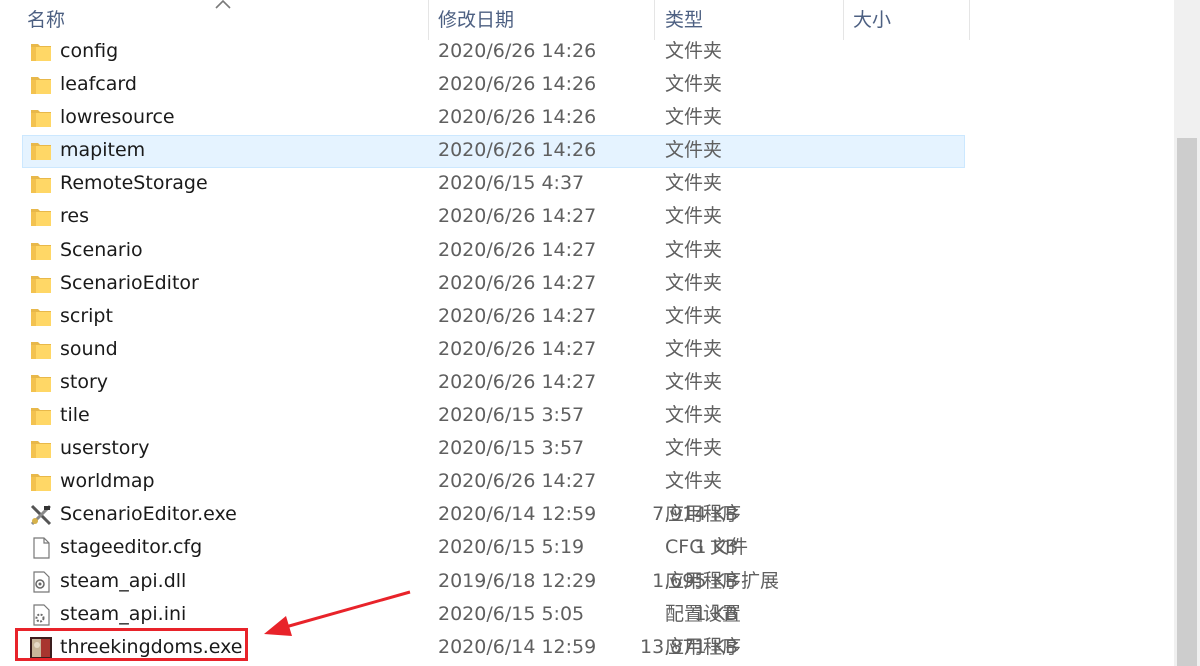 This screenshot has width=1200, height=666. I want to click on file-row: stageeditor.cfg 2020/6/15 5:19 CFG 文件 1 KB, so click(490, 547).